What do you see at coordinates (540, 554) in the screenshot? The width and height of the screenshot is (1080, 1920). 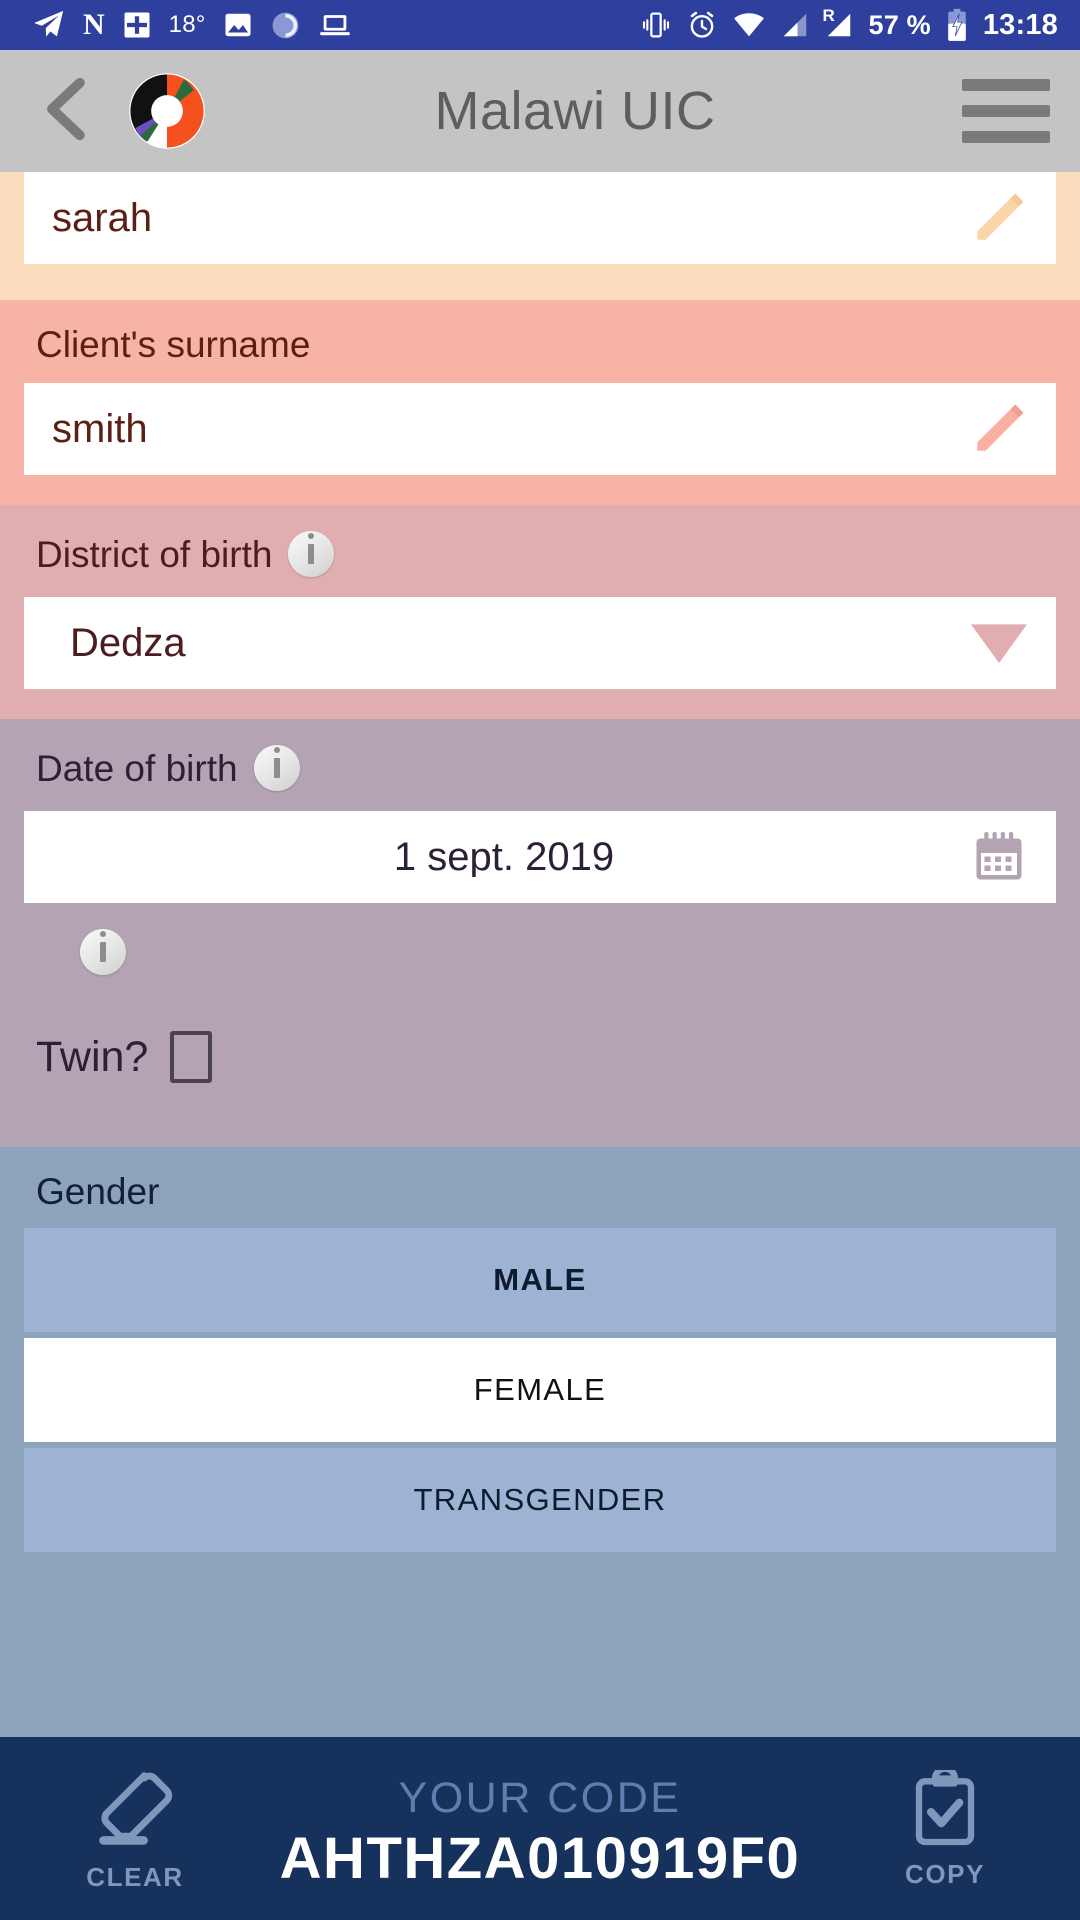 I see `district-label: District of birth` at bounding box center [540, 554].